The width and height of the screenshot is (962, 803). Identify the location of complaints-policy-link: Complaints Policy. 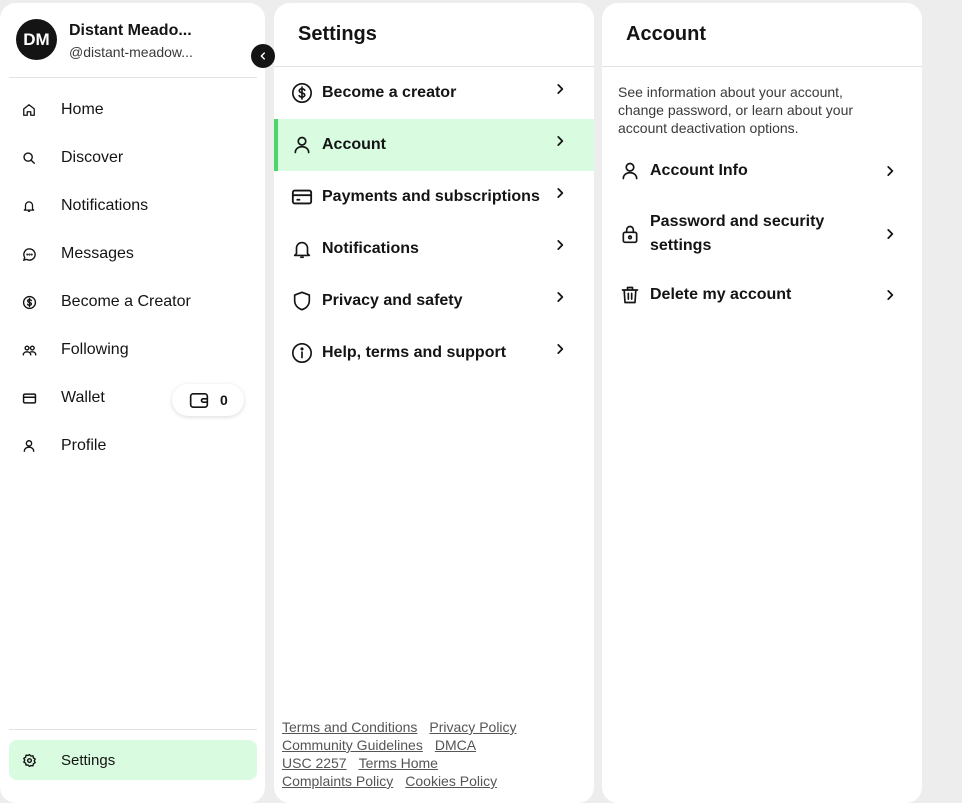
(337, 781).